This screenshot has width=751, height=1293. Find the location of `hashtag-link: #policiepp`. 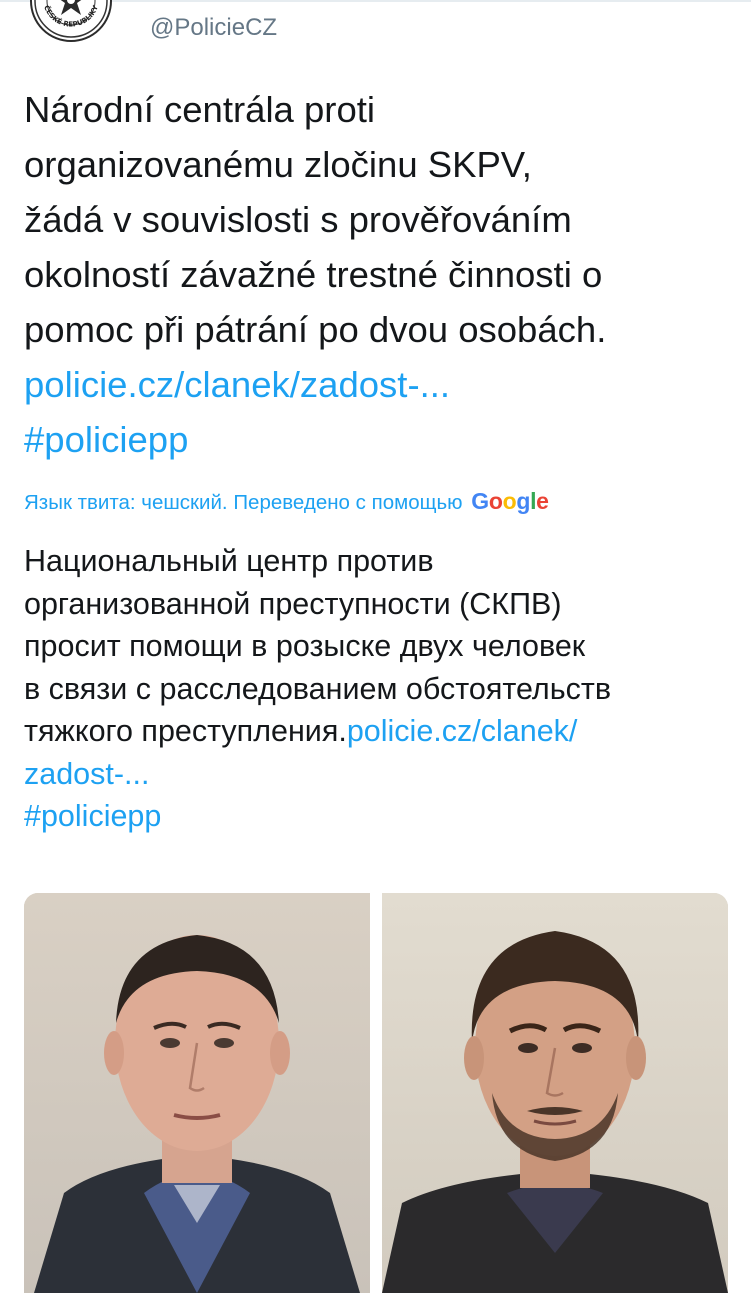

hashtag-link: #policiepp is located at coordinates (376, 439).